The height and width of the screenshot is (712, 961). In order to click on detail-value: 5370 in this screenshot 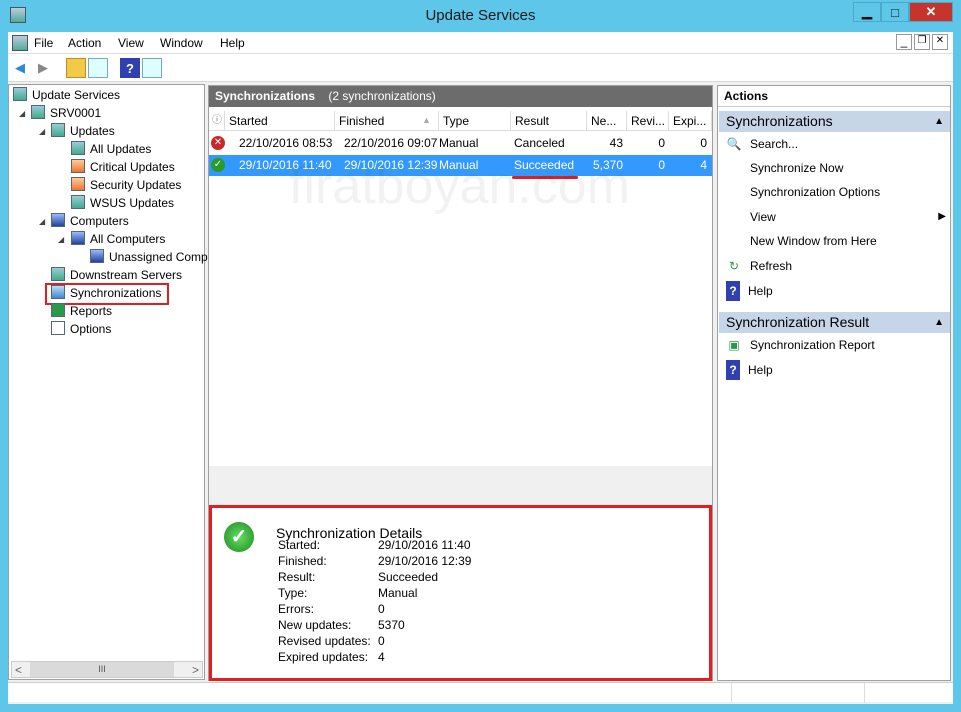, I will do `click(391, 625)`.